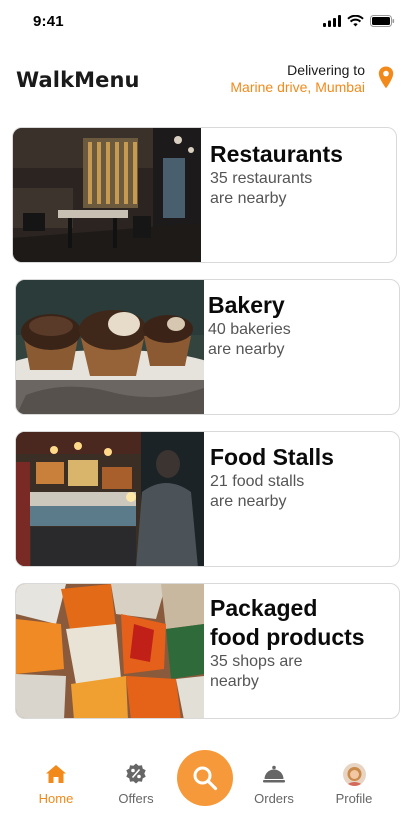 This screenshot has width=411, height=823. What do you see at coordinates (274, 784) in the screenshot?
I see `nav-orders: Orders` at bounding box center [274, 784].